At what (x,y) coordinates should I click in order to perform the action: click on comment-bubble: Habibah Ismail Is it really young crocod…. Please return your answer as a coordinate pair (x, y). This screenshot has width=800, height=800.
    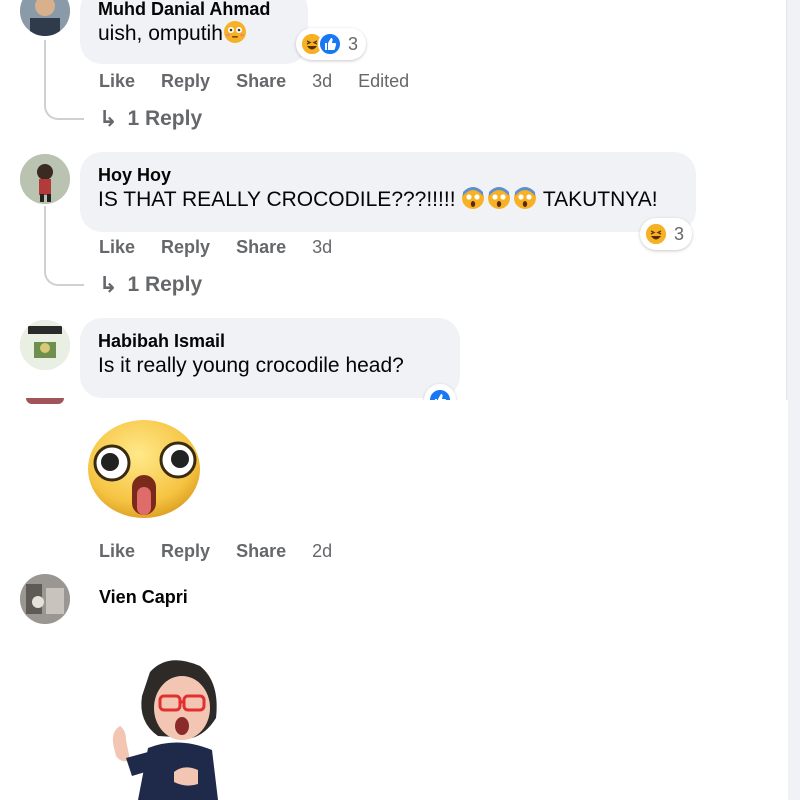
    Looking at the image, I should click on (270, 358).